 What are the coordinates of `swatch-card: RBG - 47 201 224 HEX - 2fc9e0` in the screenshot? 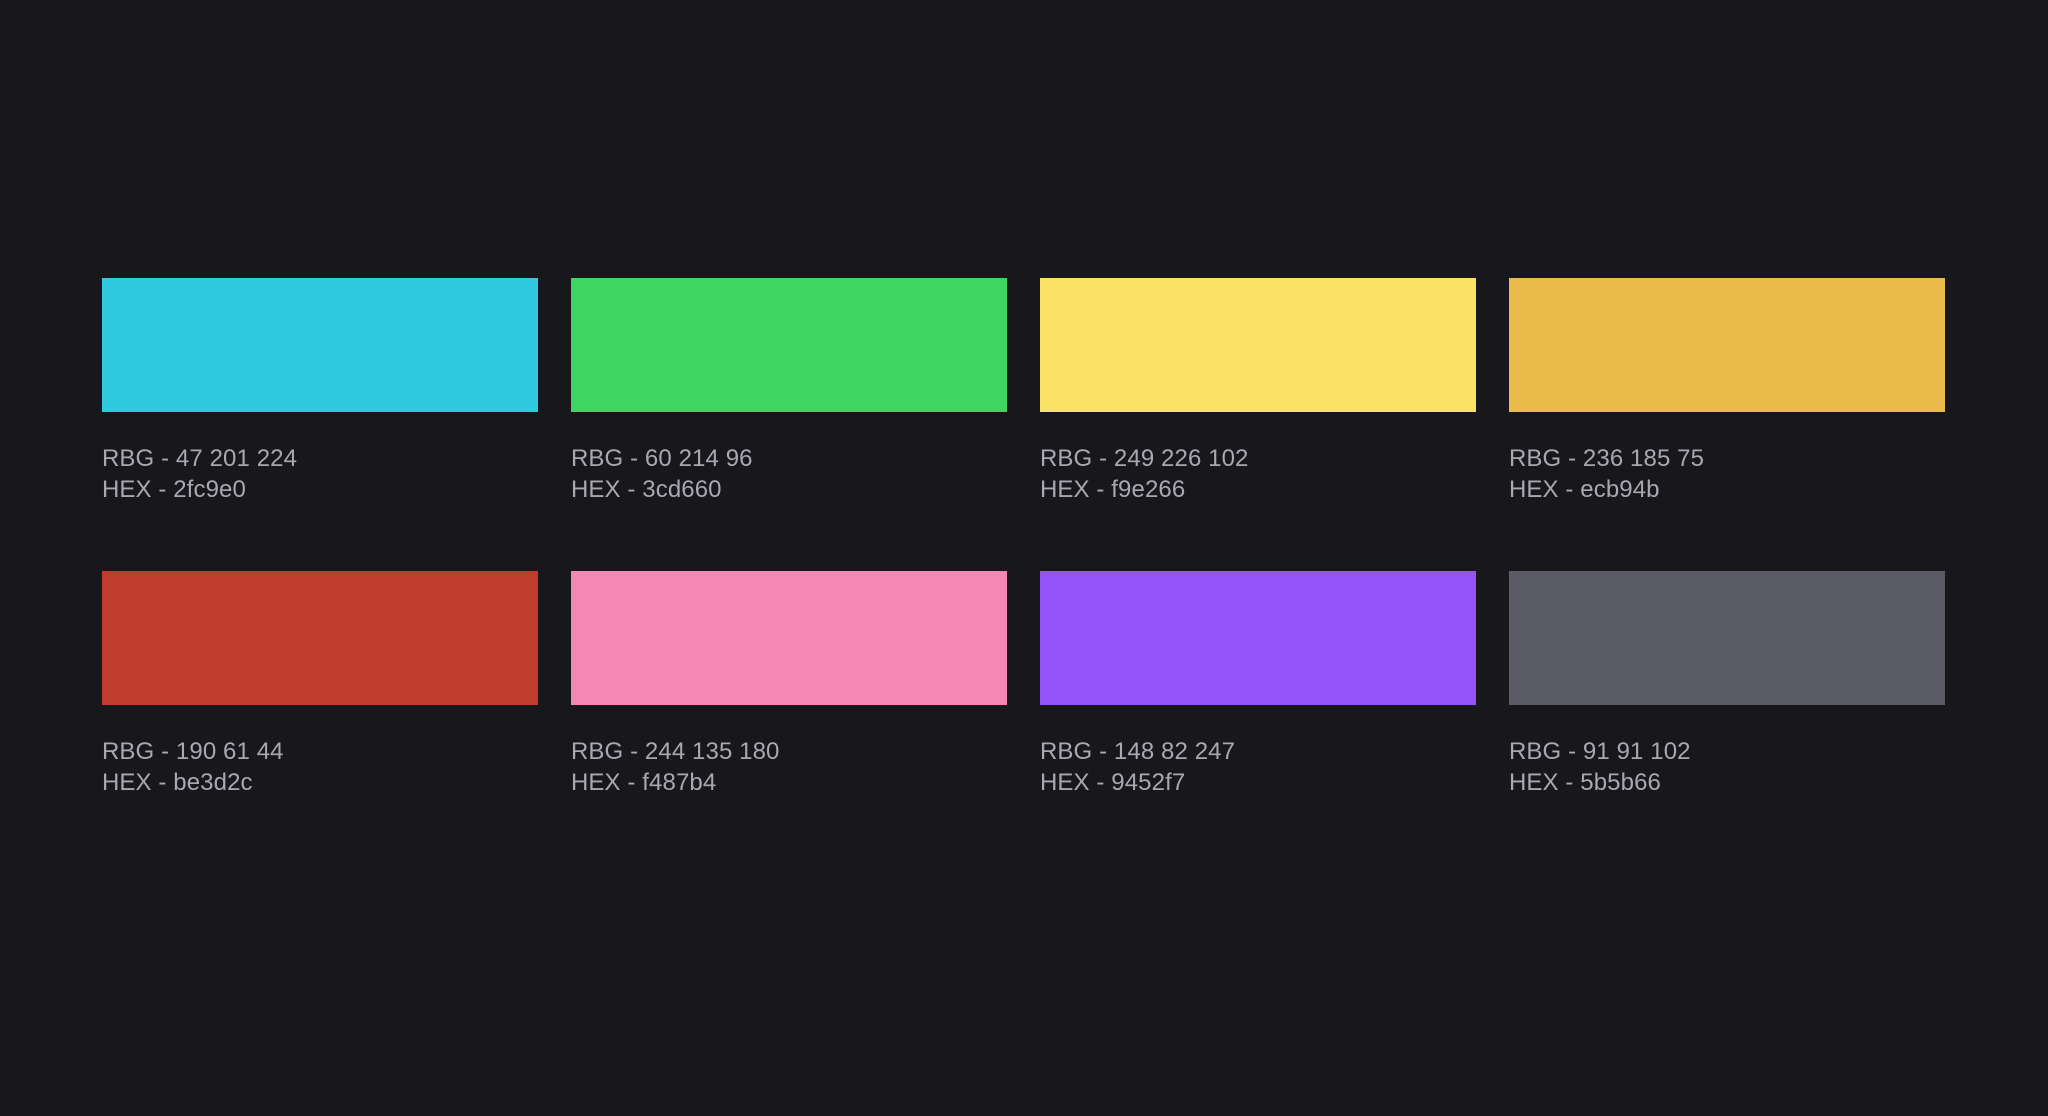 It's located at (320, 391).